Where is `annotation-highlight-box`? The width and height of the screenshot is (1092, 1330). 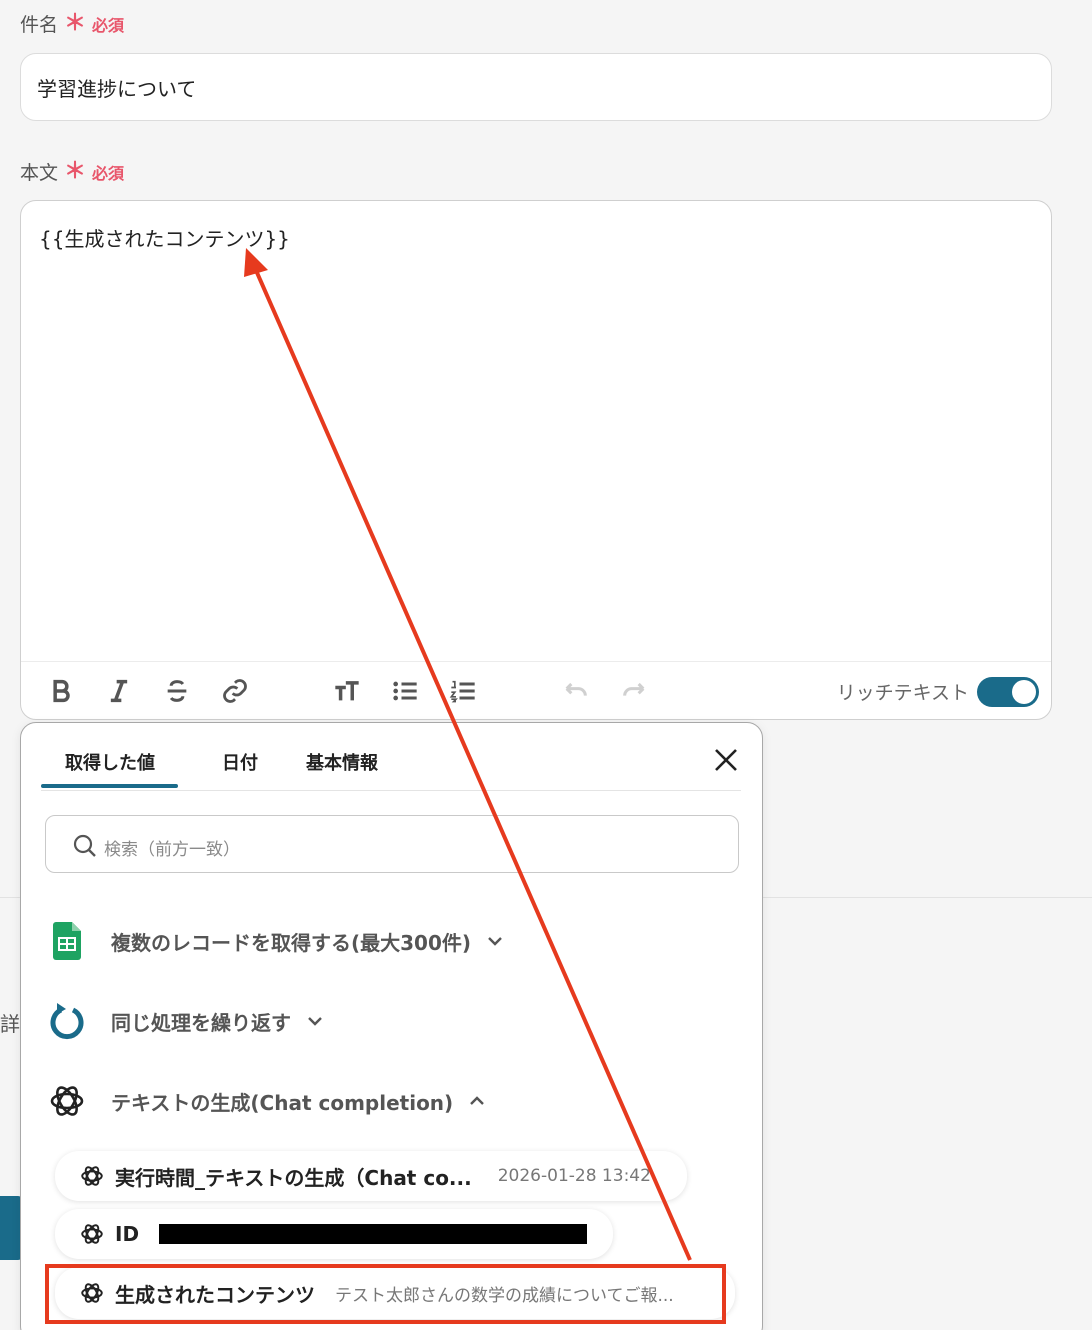
annotation-highlight-box is located at coordinates (385, 1294).